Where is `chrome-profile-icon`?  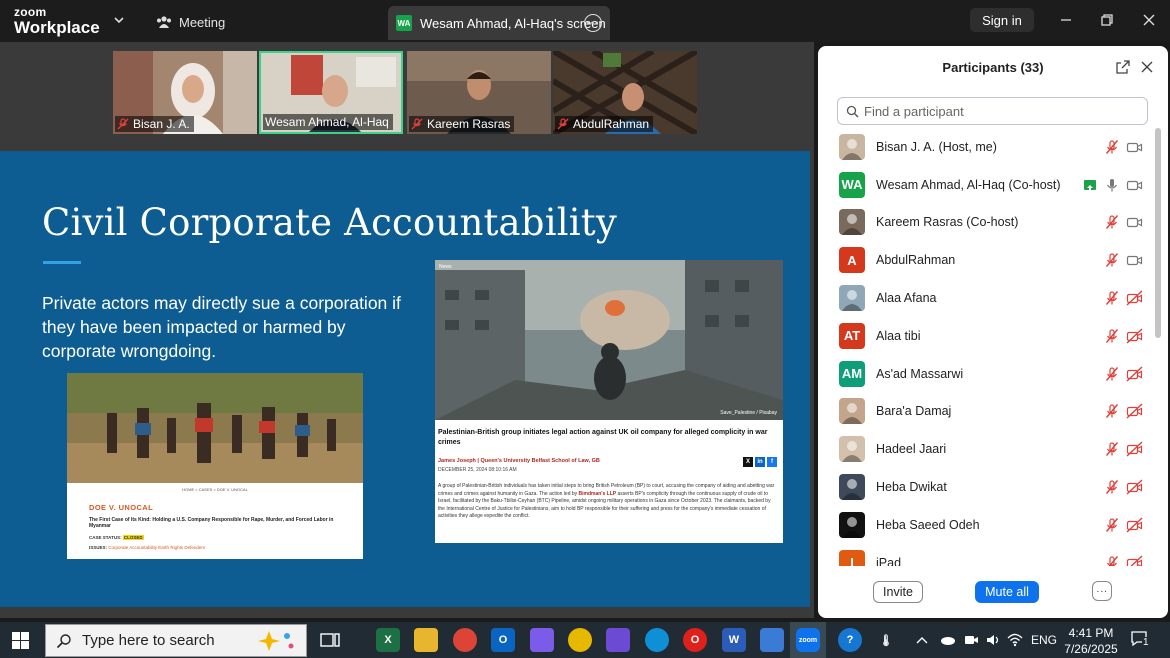
chrome-profile-icon is located at coordinates (465, 640).